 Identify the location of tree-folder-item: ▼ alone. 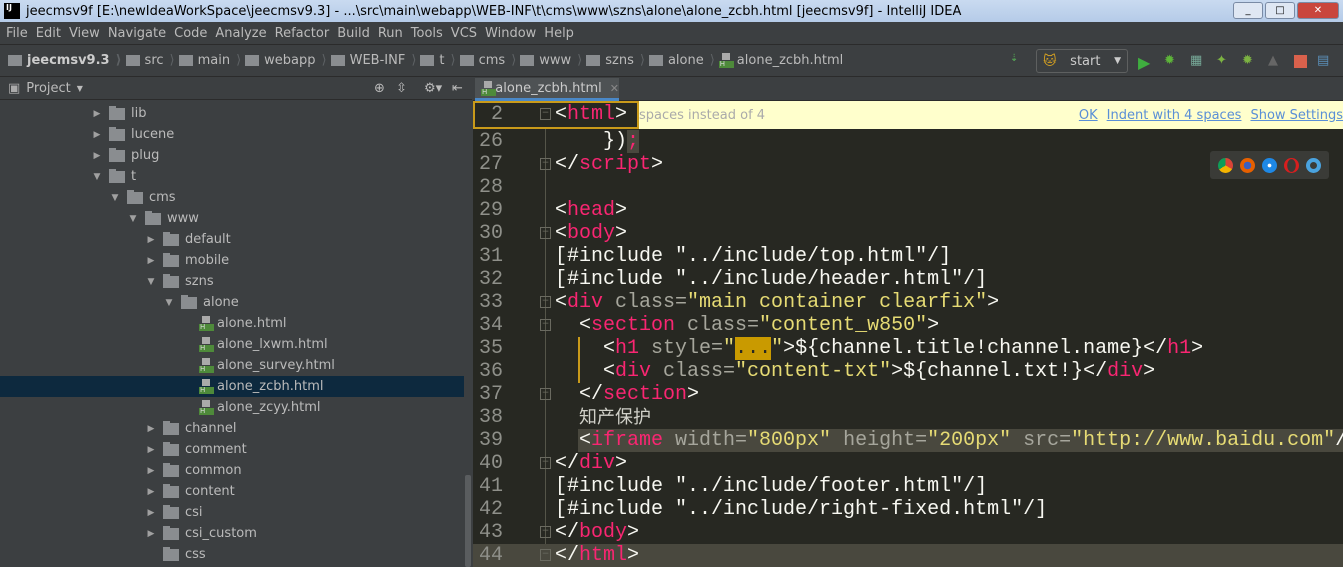
(232, 302).